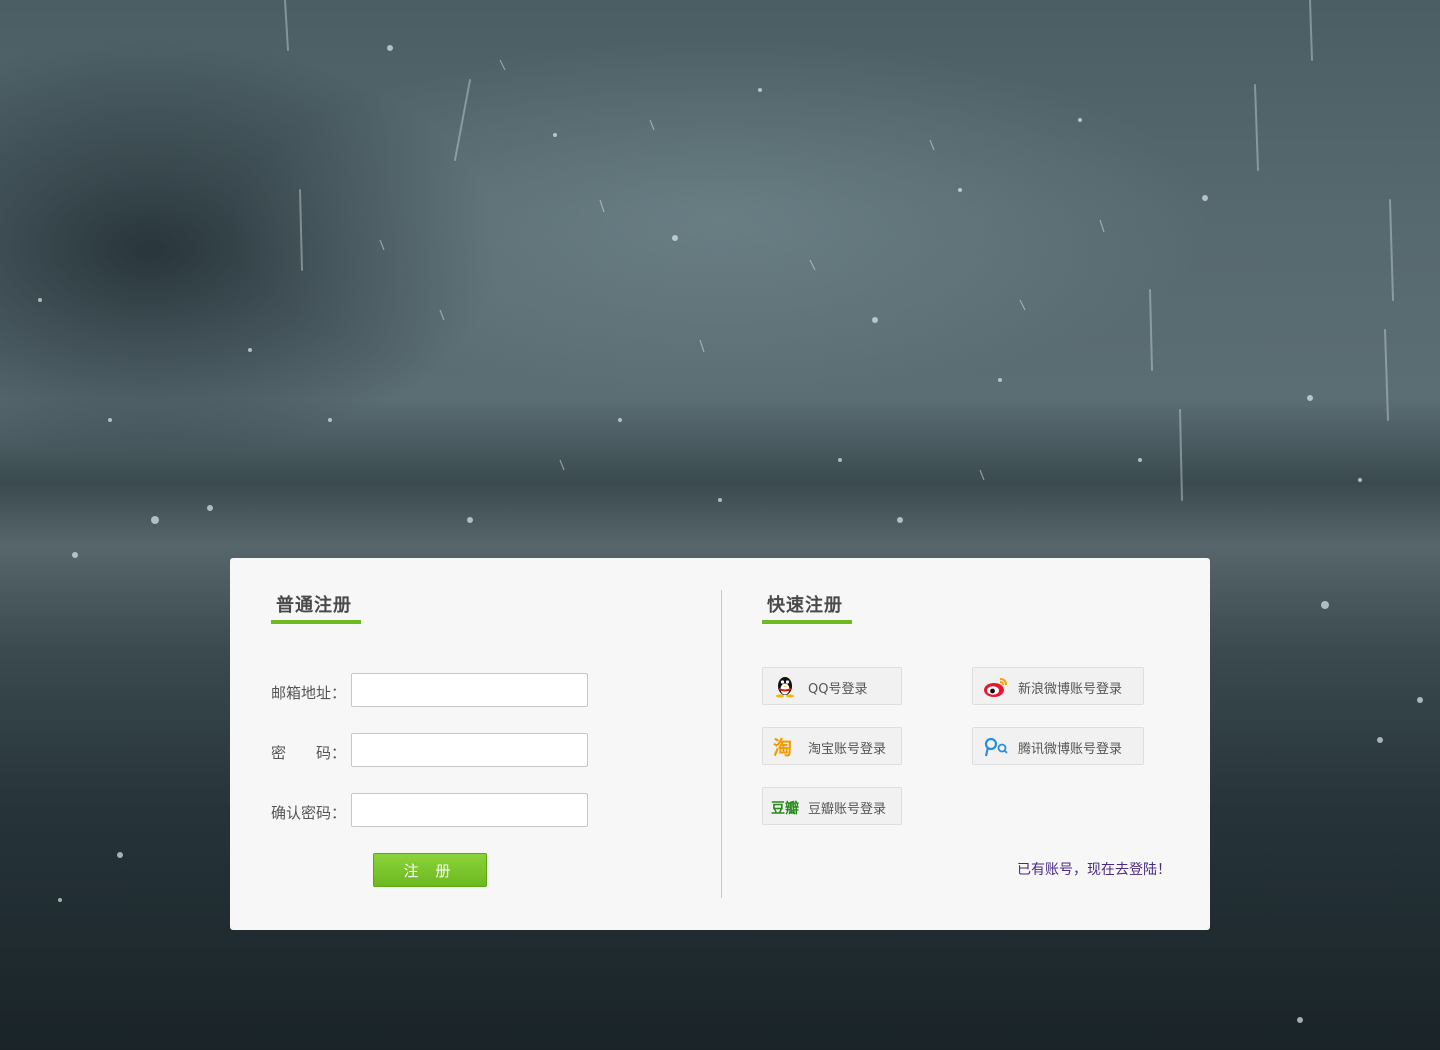 The image size is (1440, 1050). What do you see at coordinates (838, 689) in the screenshot?
I see `qq-login-label: QQ号登录` at bounding box center [838, 689].